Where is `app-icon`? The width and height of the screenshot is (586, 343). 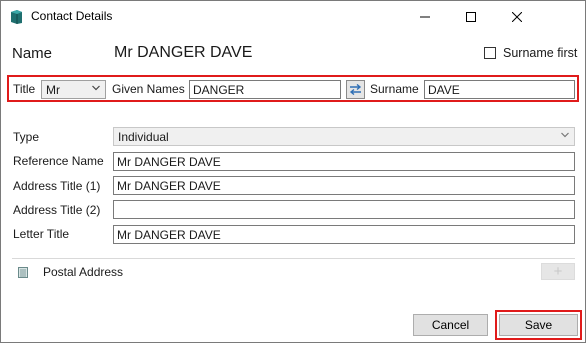 app-icon is located at coordinates (16, 17).